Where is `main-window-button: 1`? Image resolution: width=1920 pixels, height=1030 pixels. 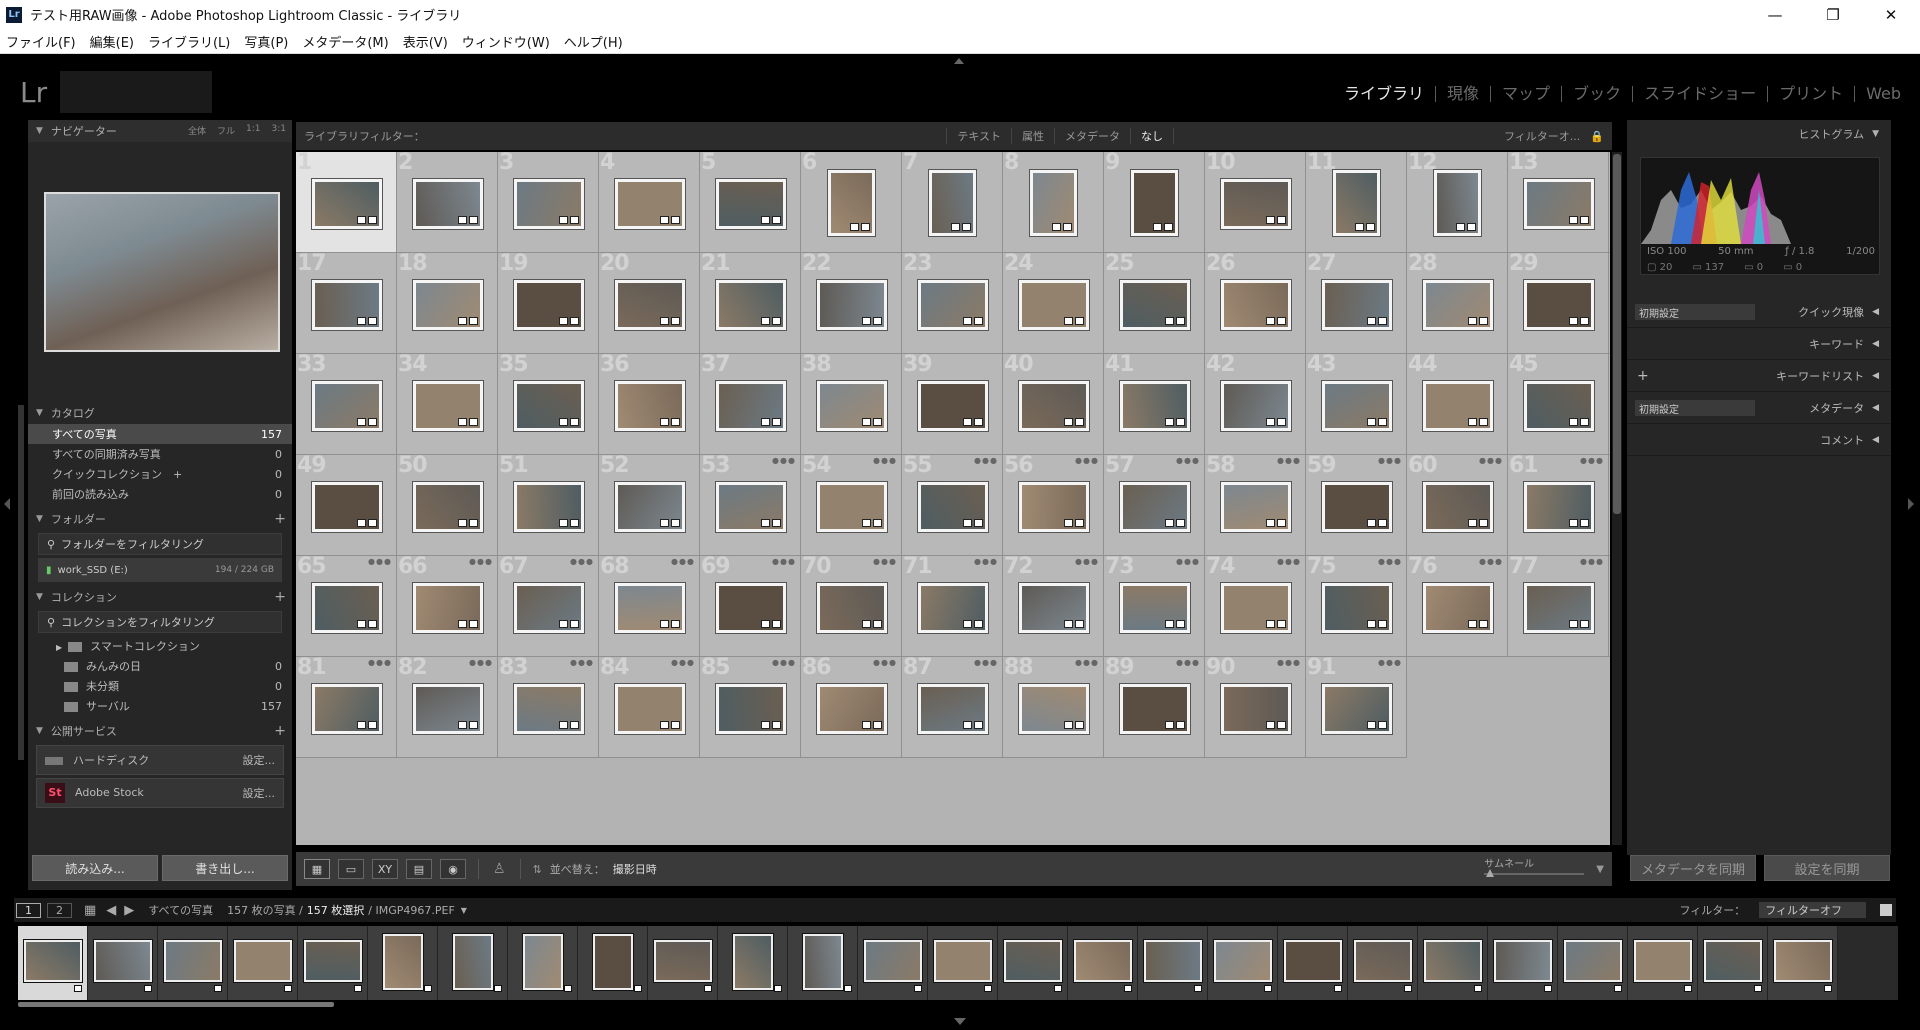
main-window-button: 1 is located at coordinates (28, 910).